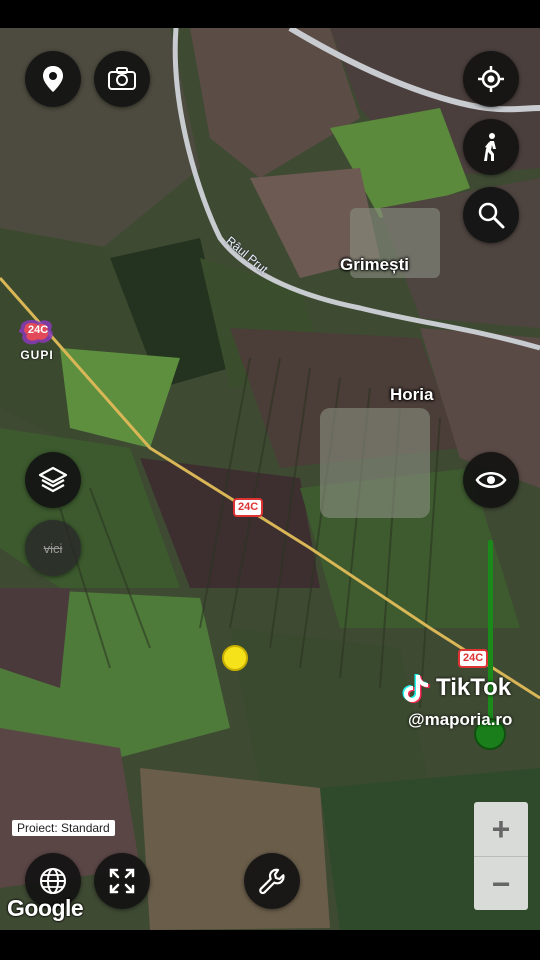 The width and height of the screenshot is (540, 960). I want to click on zoom-control: + −, so click(501, 856).